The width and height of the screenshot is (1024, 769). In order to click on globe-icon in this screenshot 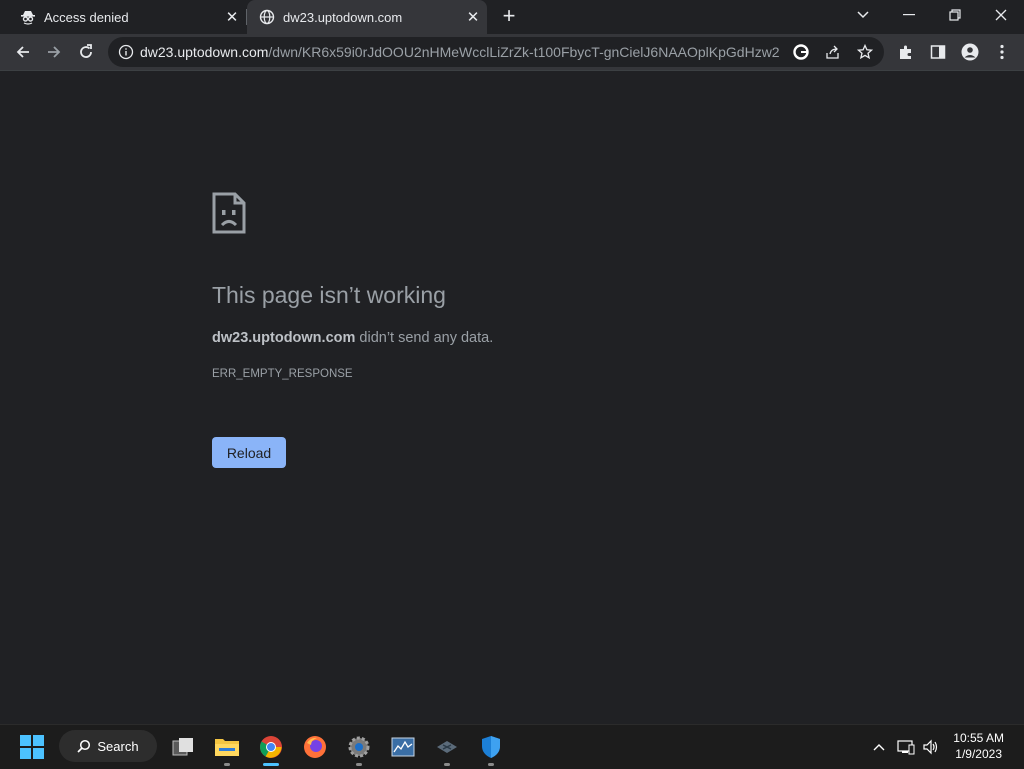, I will do `click(267, 17)`.